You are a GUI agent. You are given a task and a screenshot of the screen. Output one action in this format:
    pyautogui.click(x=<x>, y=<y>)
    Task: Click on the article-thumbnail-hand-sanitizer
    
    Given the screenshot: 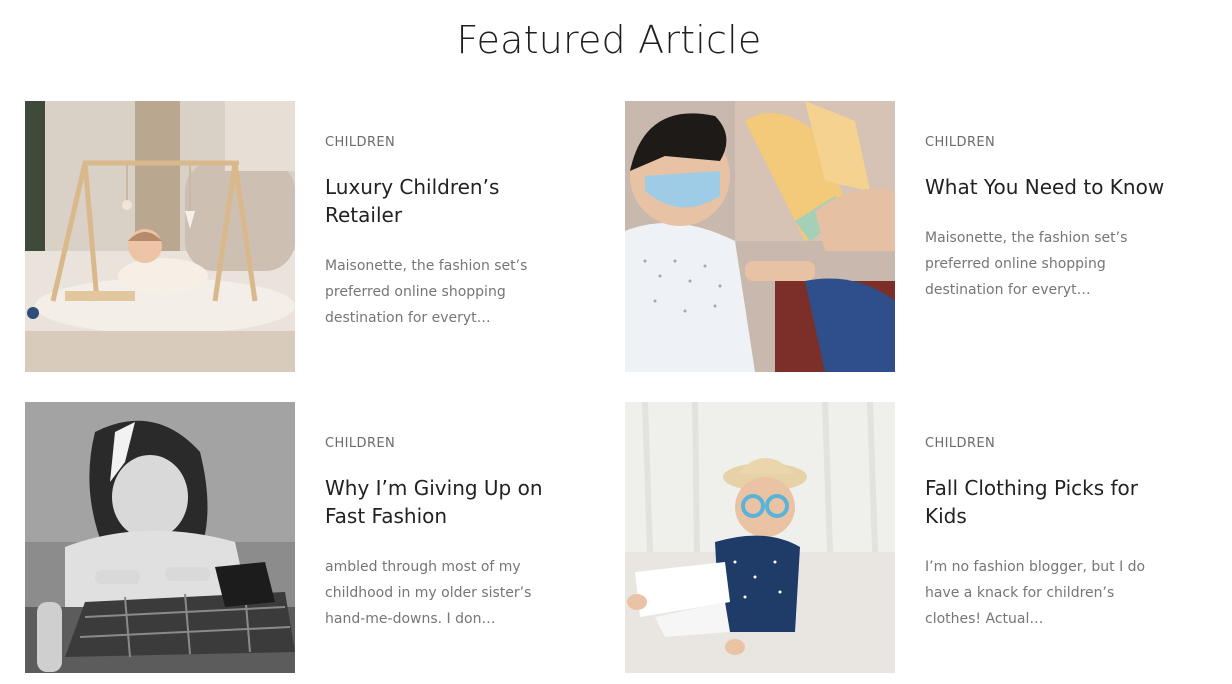 What is the action you would take?
    pyautogui.click(x=760, y=236)
    